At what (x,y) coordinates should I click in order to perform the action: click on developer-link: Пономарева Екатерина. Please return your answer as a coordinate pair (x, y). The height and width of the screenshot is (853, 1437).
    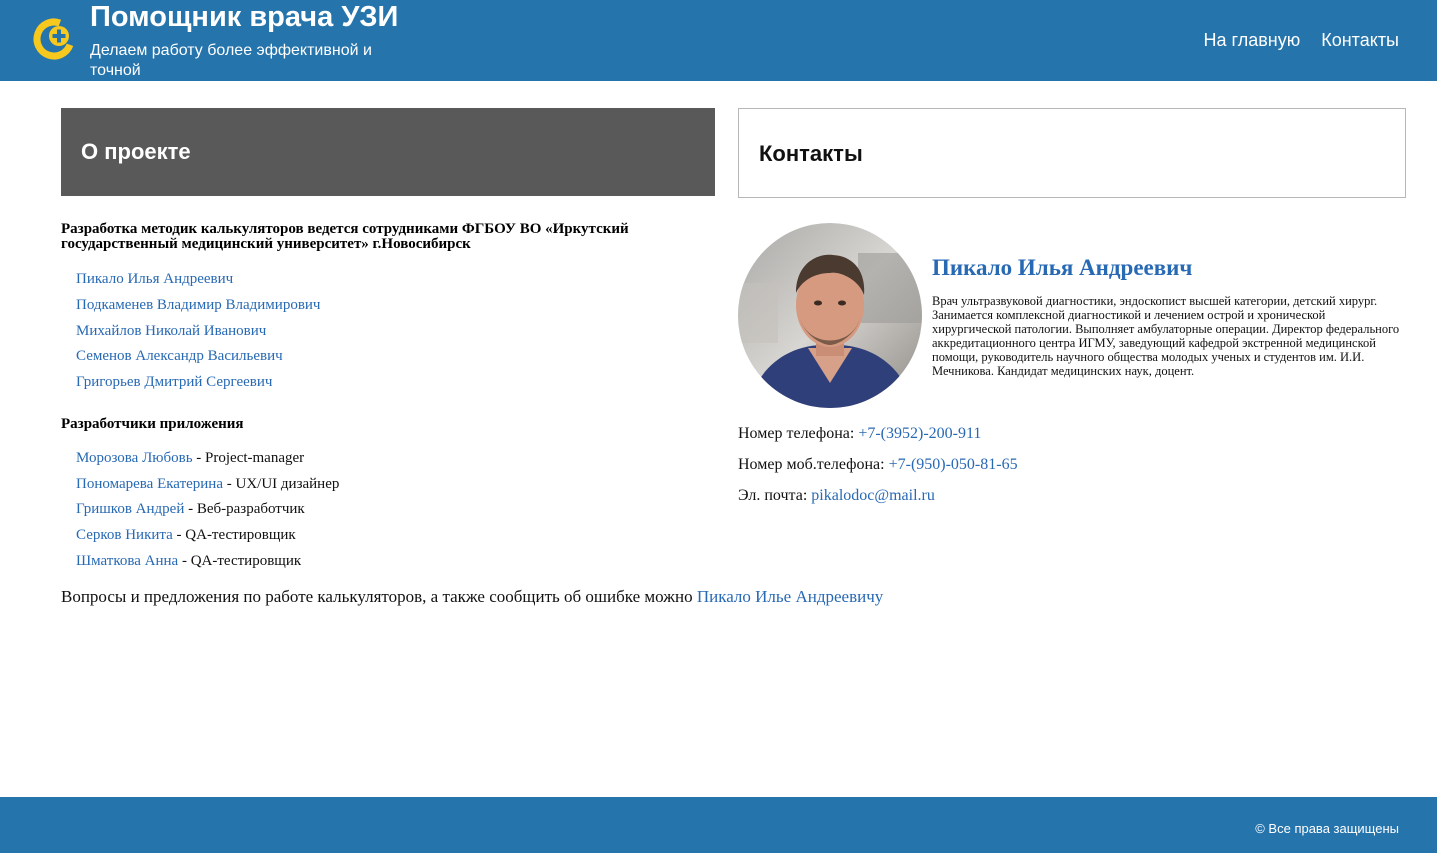
    Looking at the image, I should click on (149, 484).